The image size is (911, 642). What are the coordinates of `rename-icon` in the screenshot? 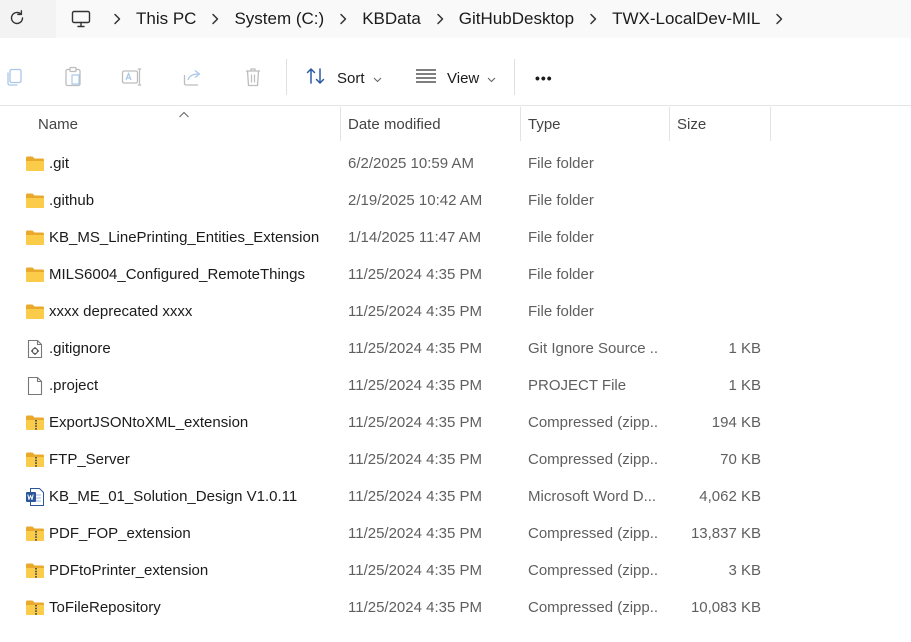 It's located at (132, 77).